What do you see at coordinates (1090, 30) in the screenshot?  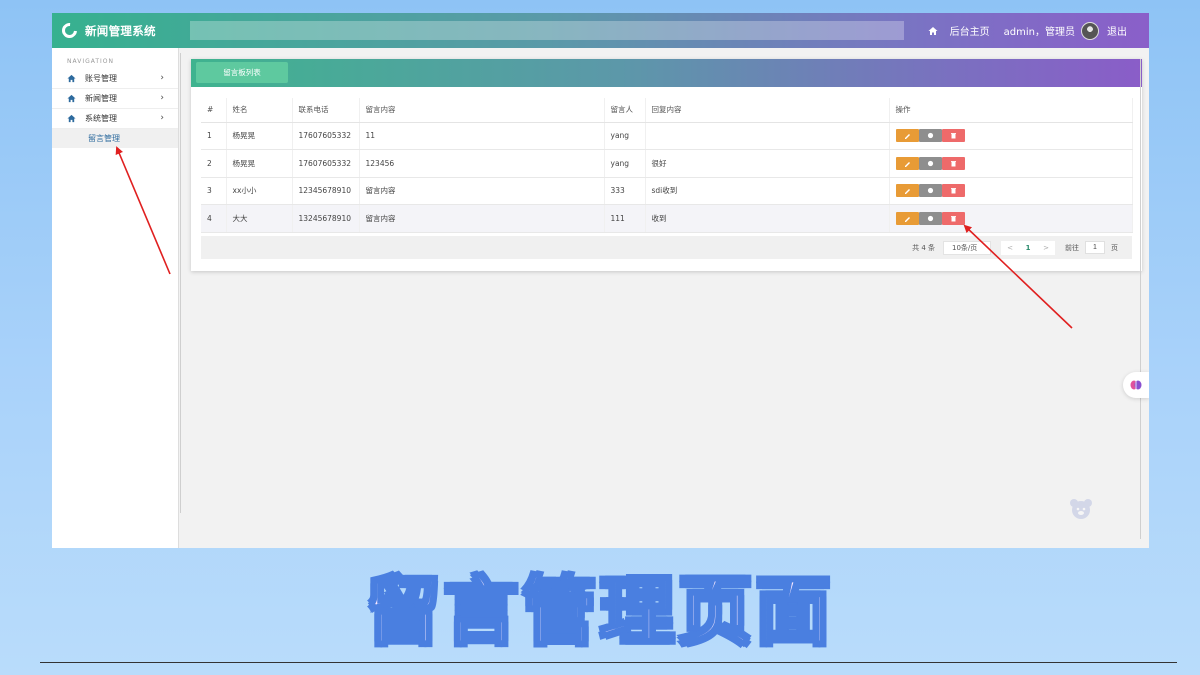 I see `avatar` at bounding box center [1090, 30].